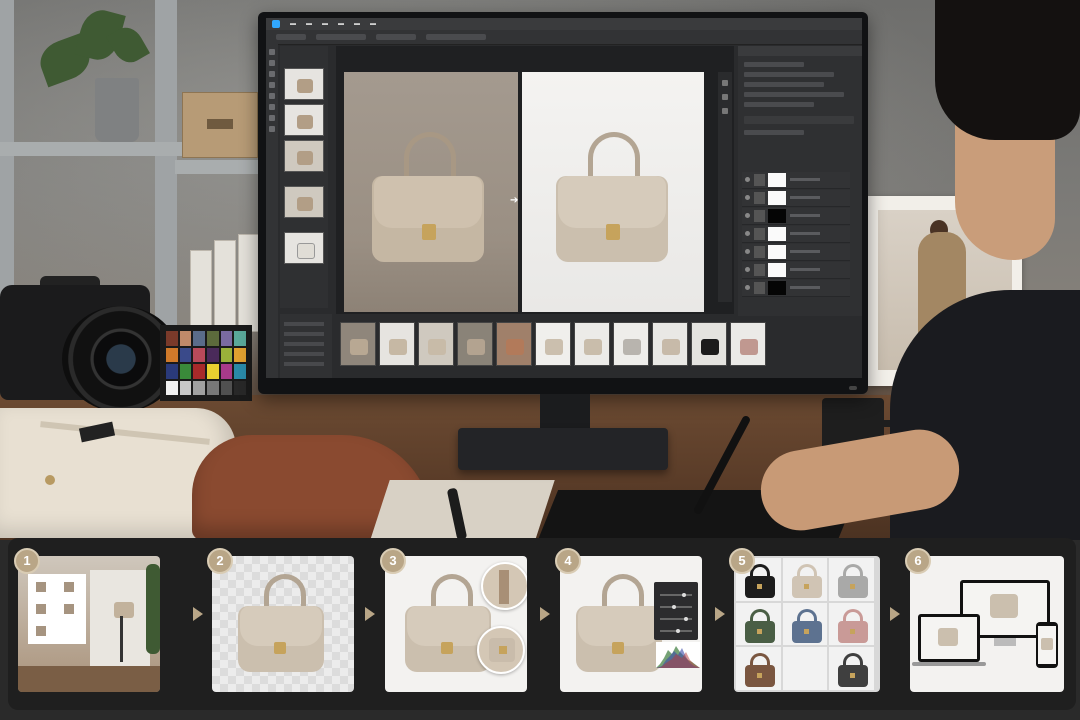 This screenshot has height=720, width=1080. What do you see at coordinates (725, 187) in the screenshot?
I see `view-tools` at bounding box center [725, 187].